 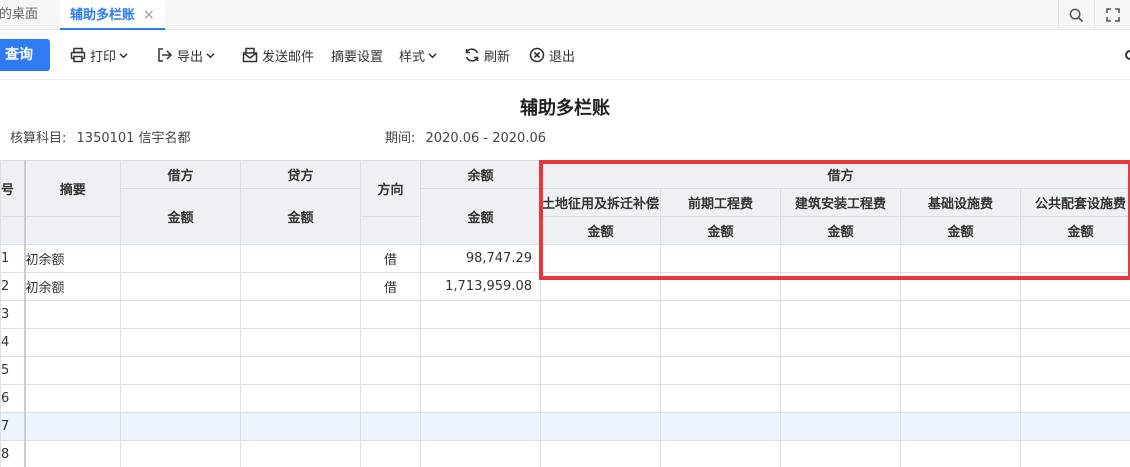 What do you see at coordinates (552, 55) in the screenshot?
I see `exit-button: 退出` at bounding box center [552, 55].